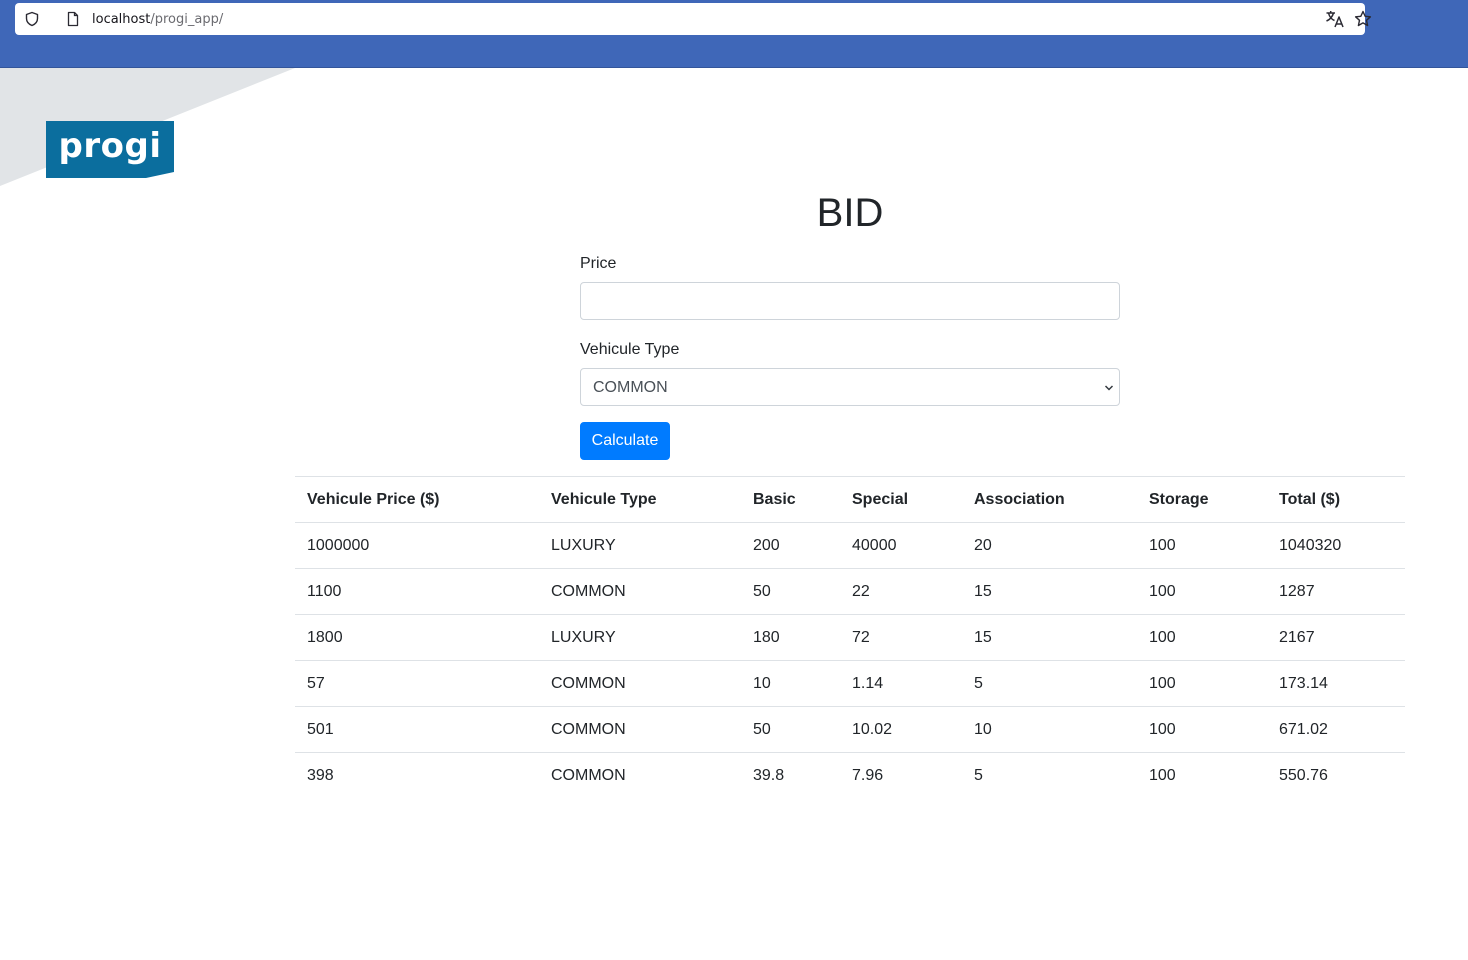 The image size is (1468, 960). I want to click on cell-total: 671.02, so click(1336, 729).